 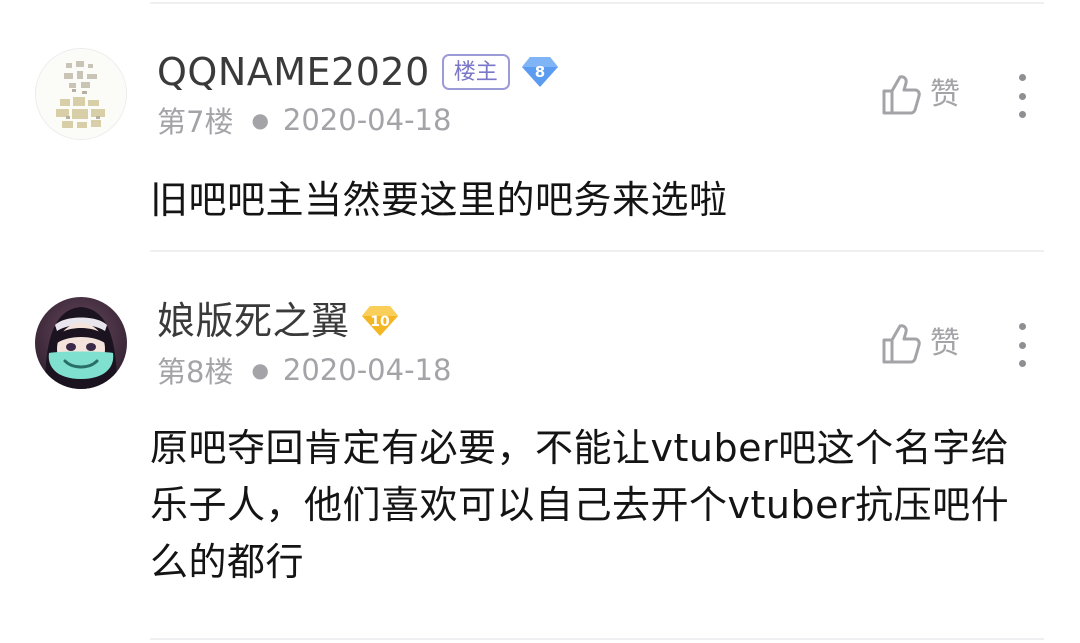 I want to click on level-diamond-icon: 8, so click(x=539, y=72).